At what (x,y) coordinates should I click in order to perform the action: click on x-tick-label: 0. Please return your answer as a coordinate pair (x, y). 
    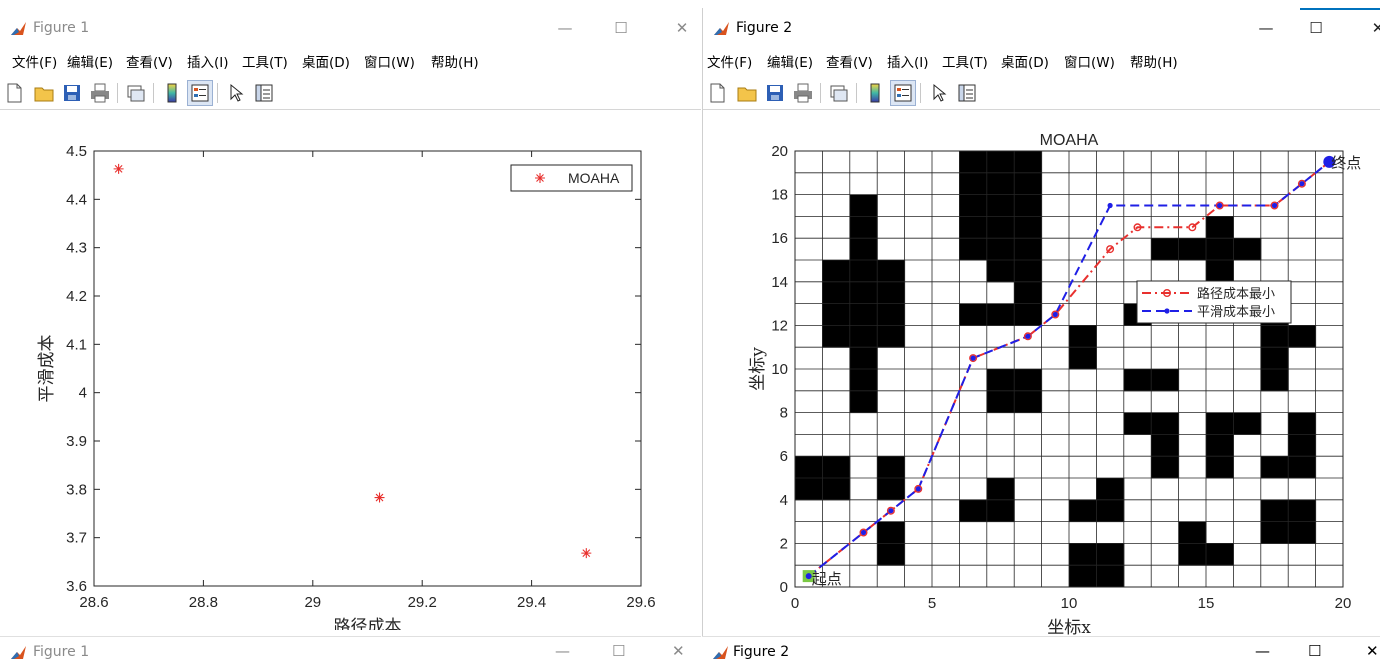
    Looking at the image, I should click on (795, 603).